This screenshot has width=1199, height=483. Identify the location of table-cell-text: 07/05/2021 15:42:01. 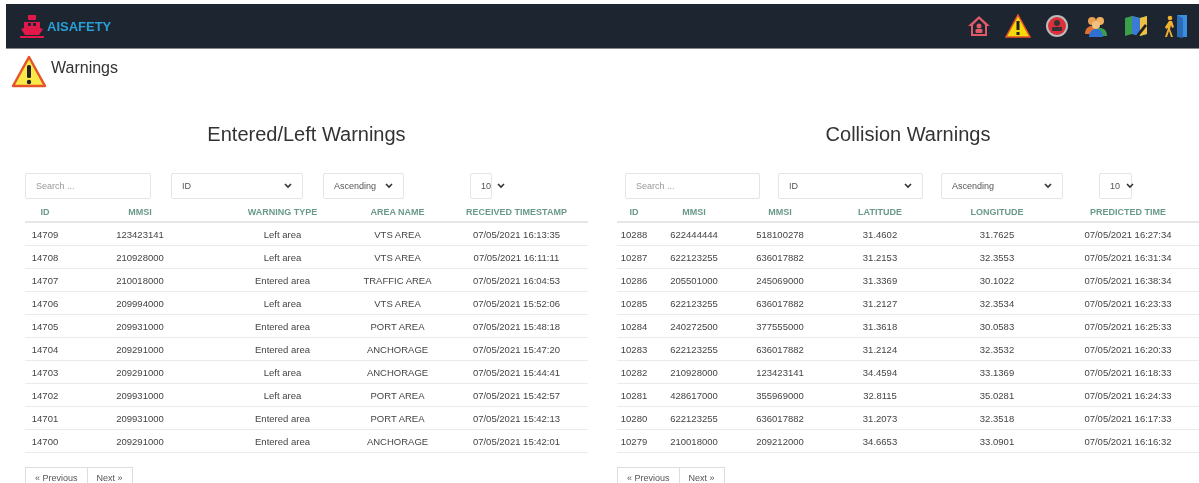
(516, 441).